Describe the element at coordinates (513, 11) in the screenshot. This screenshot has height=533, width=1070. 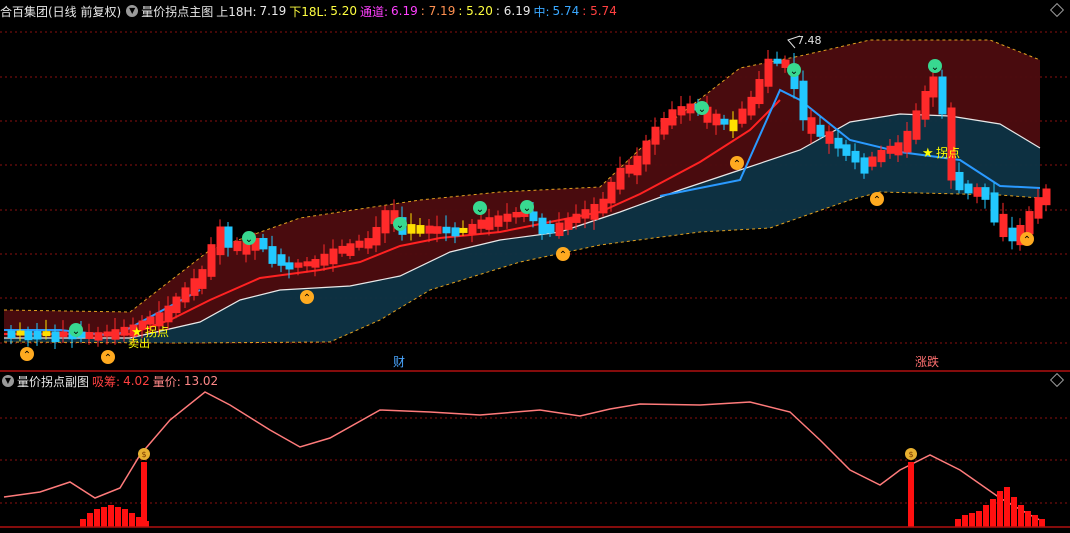
I see `channel-value-4: : 6.19` at that location.